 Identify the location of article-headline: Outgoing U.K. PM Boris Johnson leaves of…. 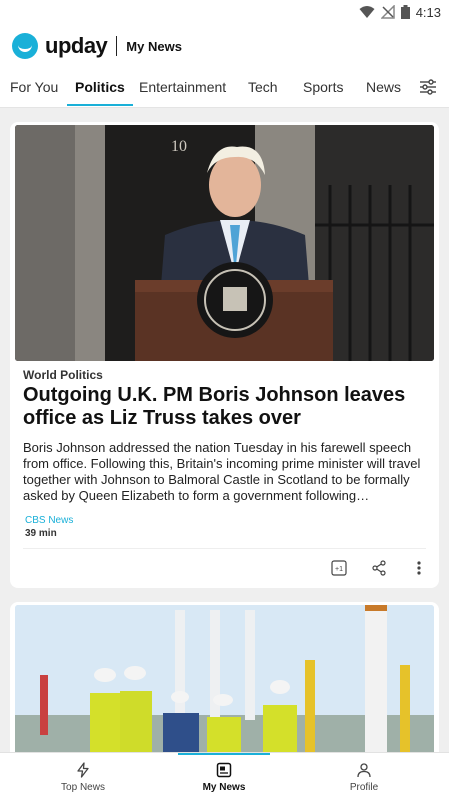
(224, 407).